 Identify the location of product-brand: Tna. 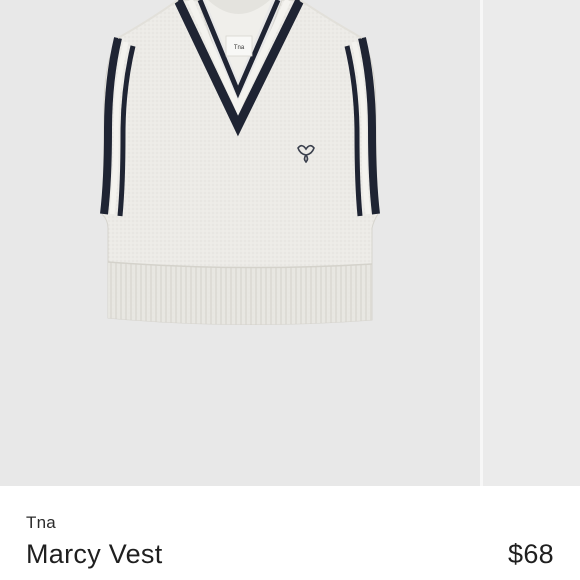
(41, 523).